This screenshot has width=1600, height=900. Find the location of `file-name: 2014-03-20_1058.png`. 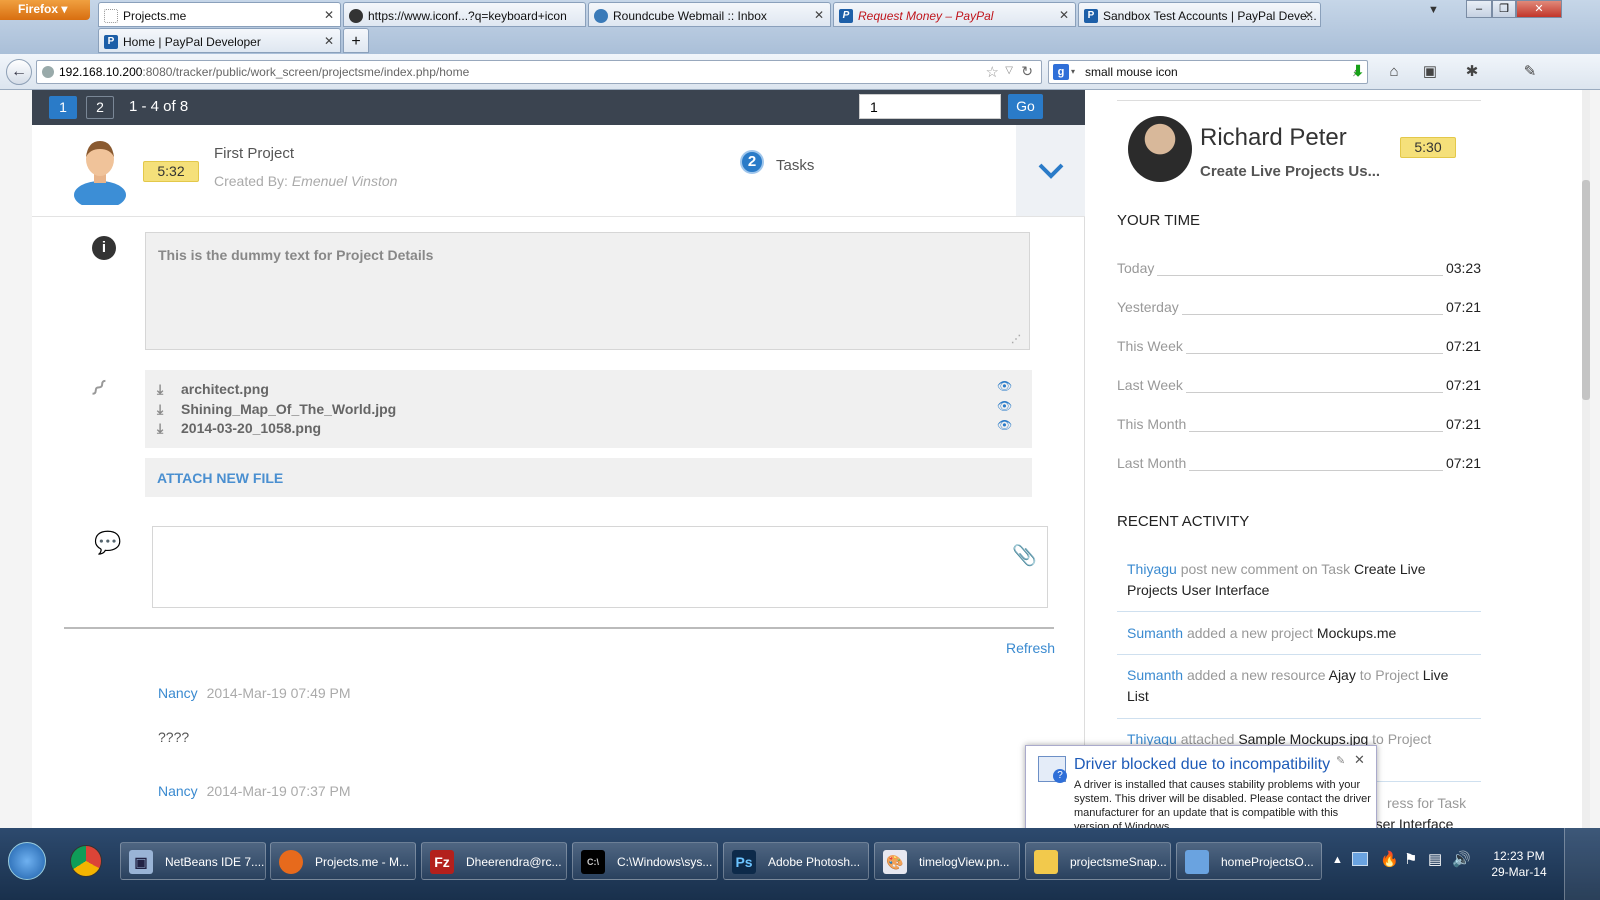

file-name: 2014-03-20_1058.png is located at coordinates (251, 428).